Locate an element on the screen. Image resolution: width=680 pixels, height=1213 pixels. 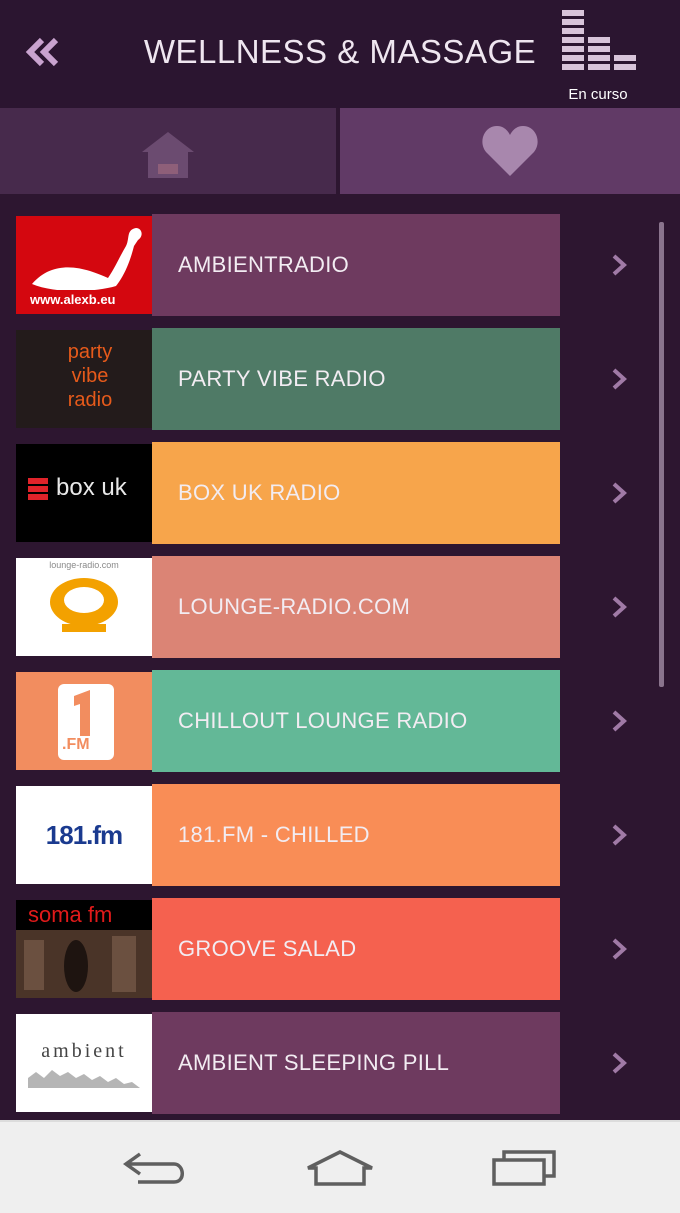
station-logo: lounge-radio.com is located at coordinates (84, 607).